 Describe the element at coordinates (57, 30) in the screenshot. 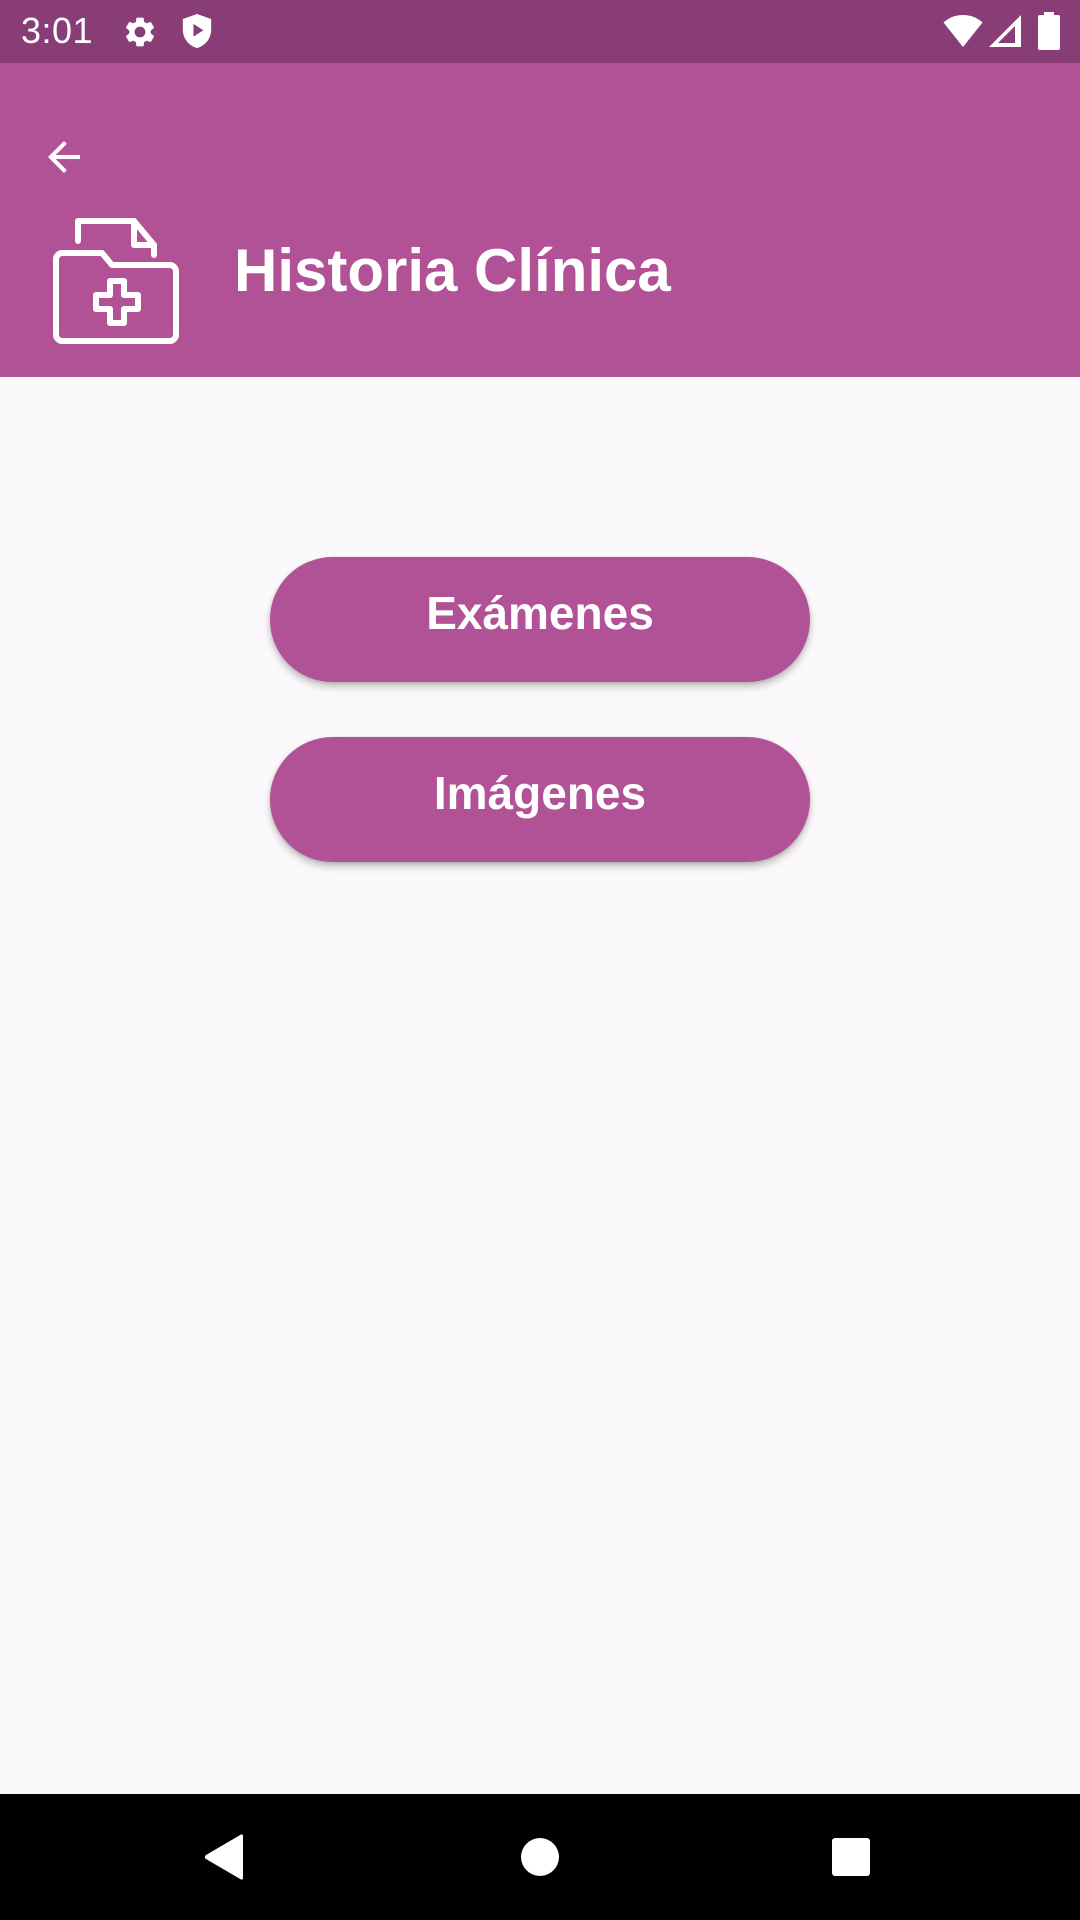

I see `status-time: 3:01` at that location.